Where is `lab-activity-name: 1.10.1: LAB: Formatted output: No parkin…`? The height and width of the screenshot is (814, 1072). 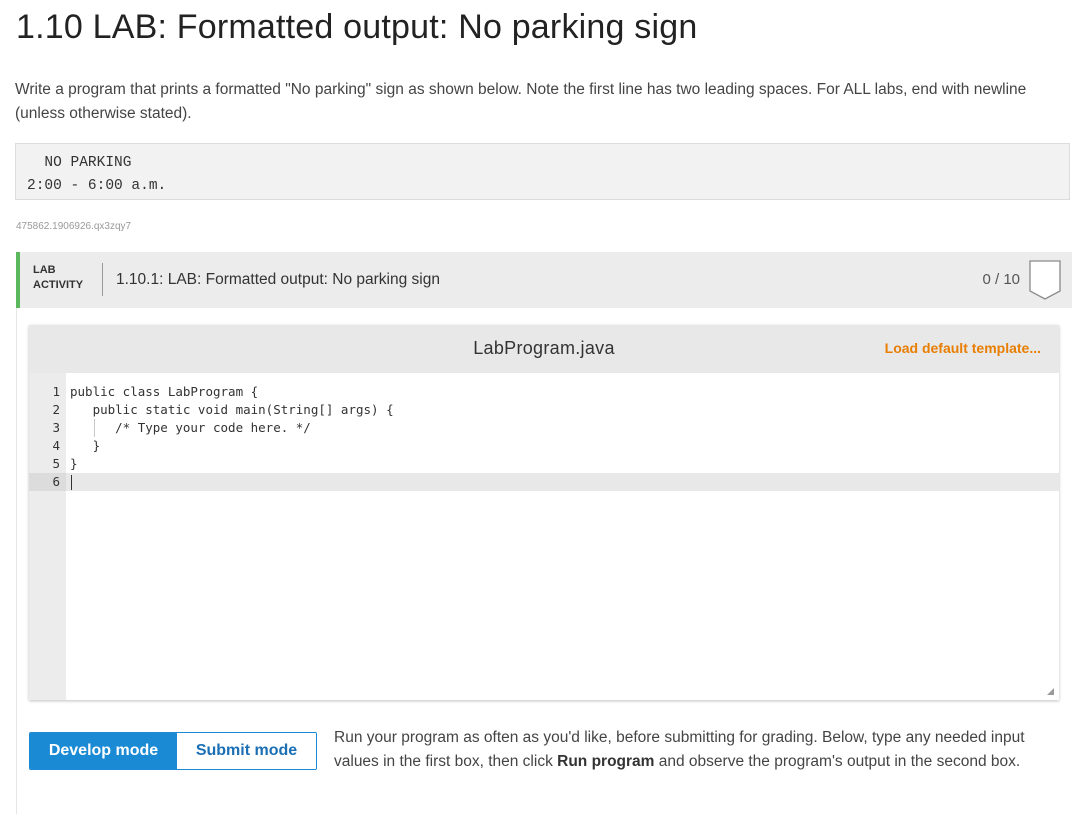
lab-activity-name: 1.10.1: LAB: Formatted output: No parkin… is located at coordinates (278, 279).